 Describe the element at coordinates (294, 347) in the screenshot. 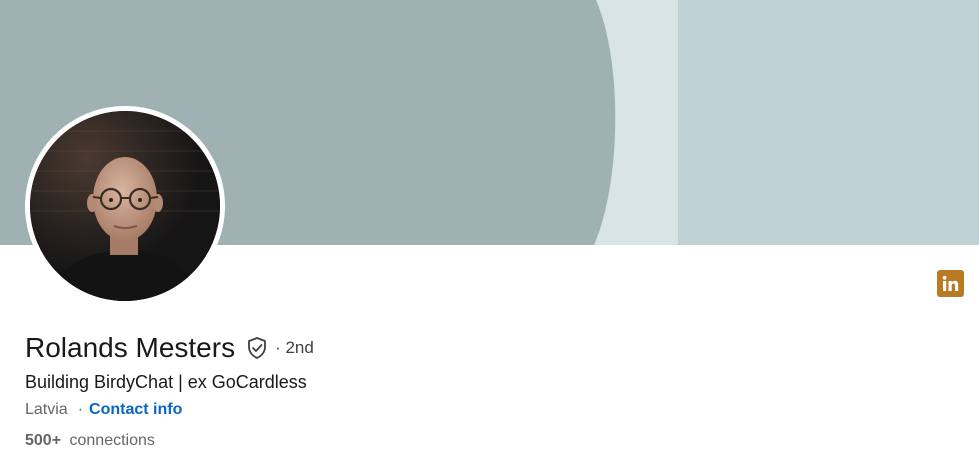

I see `connection-degree: · 2nd` at that location.